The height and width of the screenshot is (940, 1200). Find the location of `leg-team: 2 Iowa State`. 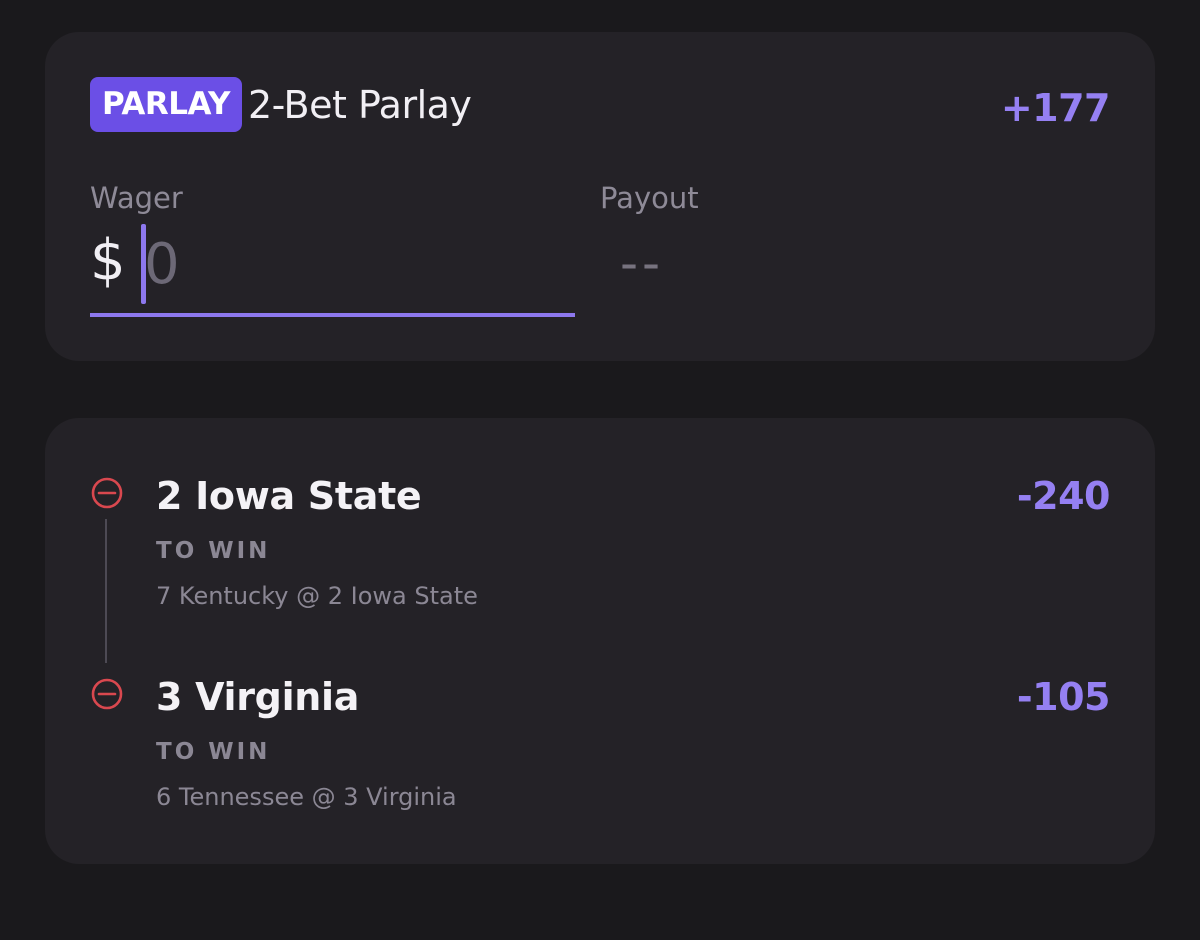

leg-team: 2 Iowa State is located at coordinates (289, 496).